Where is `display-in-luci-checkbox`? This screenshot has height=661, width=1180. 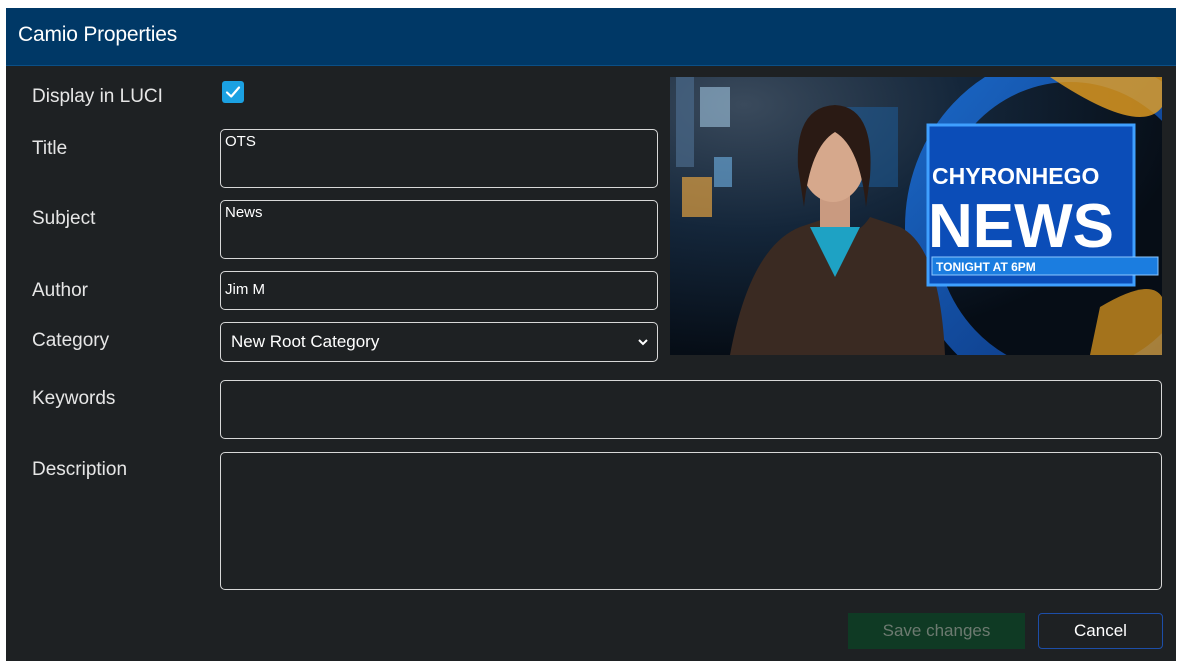
display-in-luci-checkbox is located at coordinates (233, 92).